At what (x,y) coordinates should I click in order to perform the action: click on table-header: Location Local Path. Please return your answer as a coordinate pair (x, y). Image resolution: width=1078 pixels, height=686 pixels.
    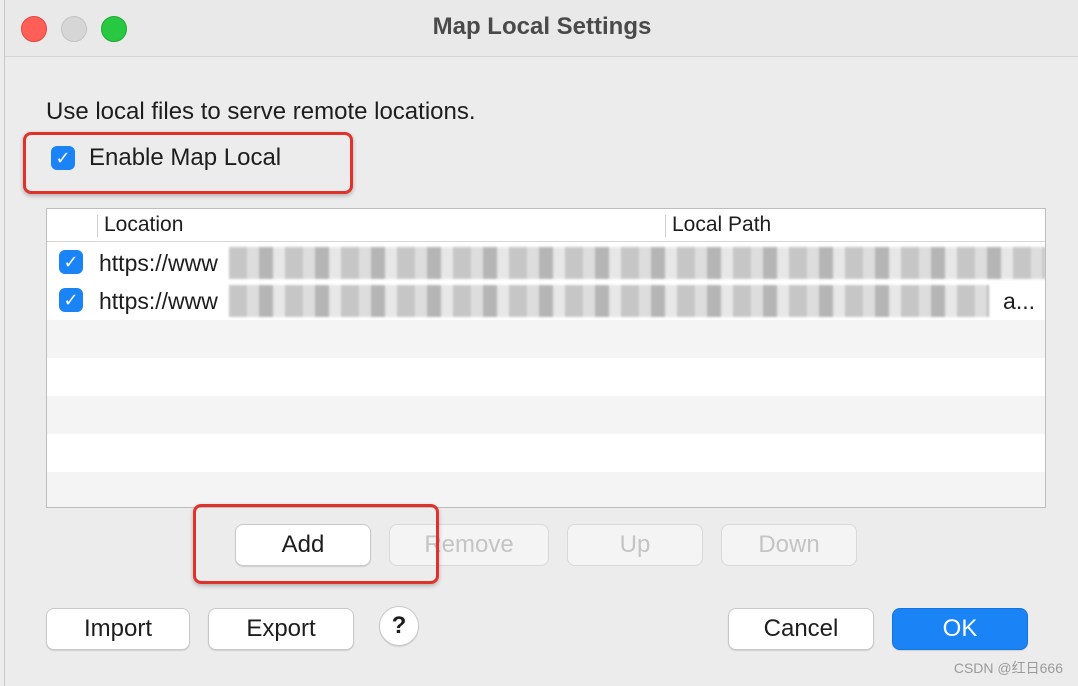
    Looking at the image, I should click on (546, 225).